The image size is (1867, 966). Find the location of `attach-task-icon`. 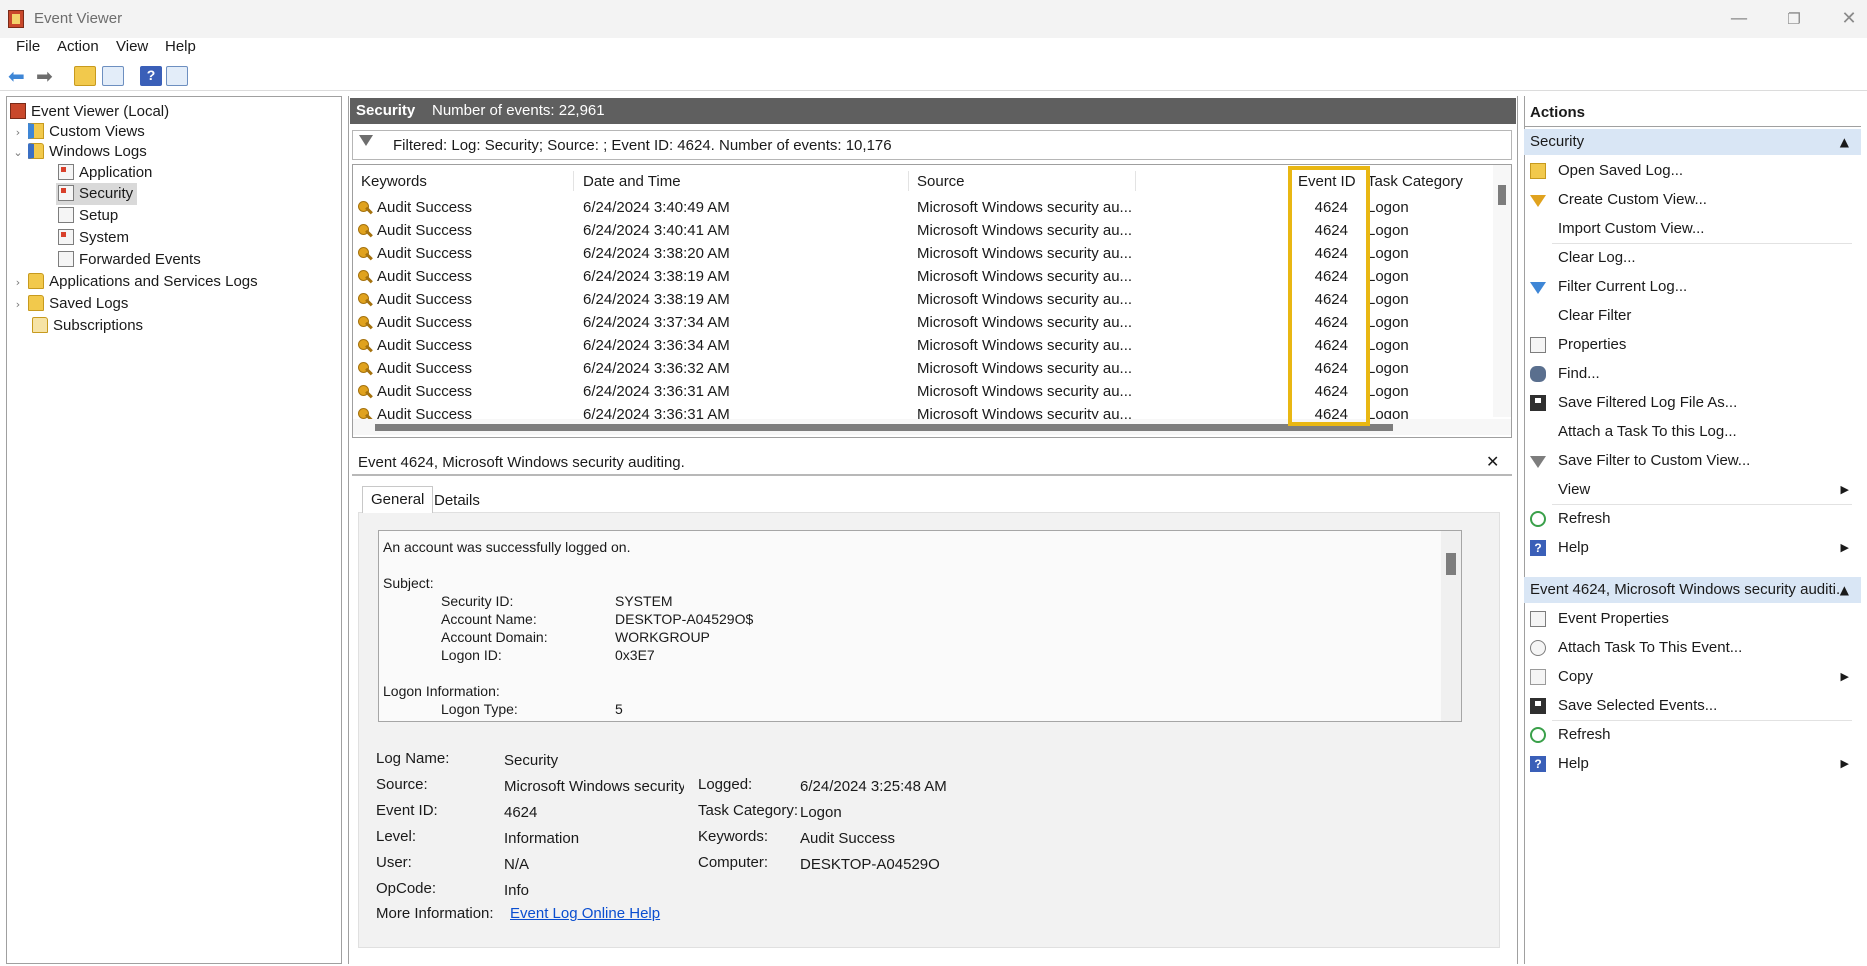

attach-task-icon is located at coordinates (1538, 648).